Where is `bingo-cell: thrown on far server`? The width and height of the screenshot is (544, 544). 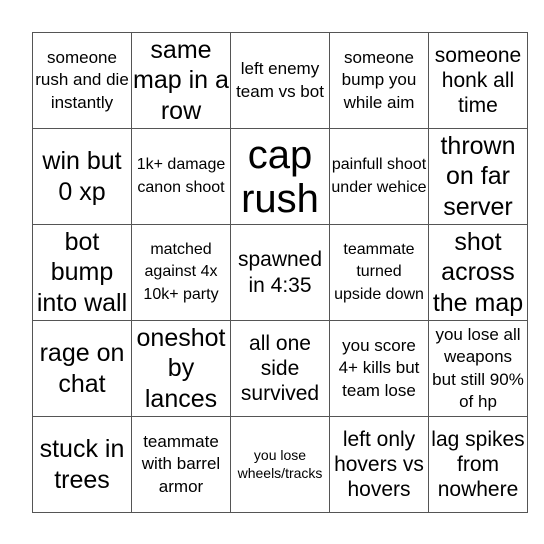 bingo-cell: thrown on far server is located at coordinates (478, 176).